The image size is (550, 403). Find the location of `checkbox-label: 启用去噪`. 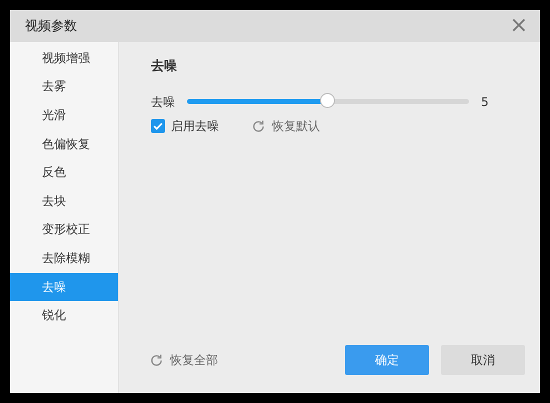

checkbox-label: 启用去噪 is located at coordinates (195, 126).